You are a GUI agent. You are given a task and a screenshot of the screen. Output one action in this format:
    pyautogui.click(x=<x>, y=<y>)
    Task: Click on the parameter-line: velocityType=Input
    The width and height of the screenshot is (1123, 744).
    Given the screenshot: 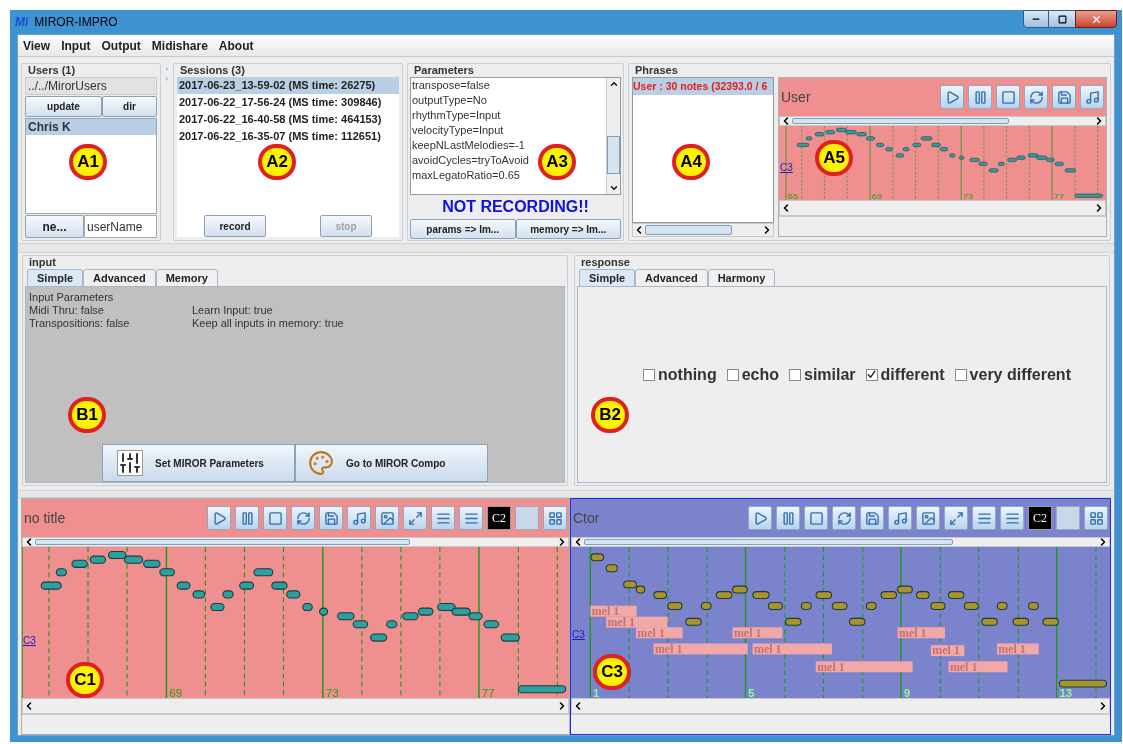 What is the action you would take?
    pyautogui.click(x=458, y=130)
    